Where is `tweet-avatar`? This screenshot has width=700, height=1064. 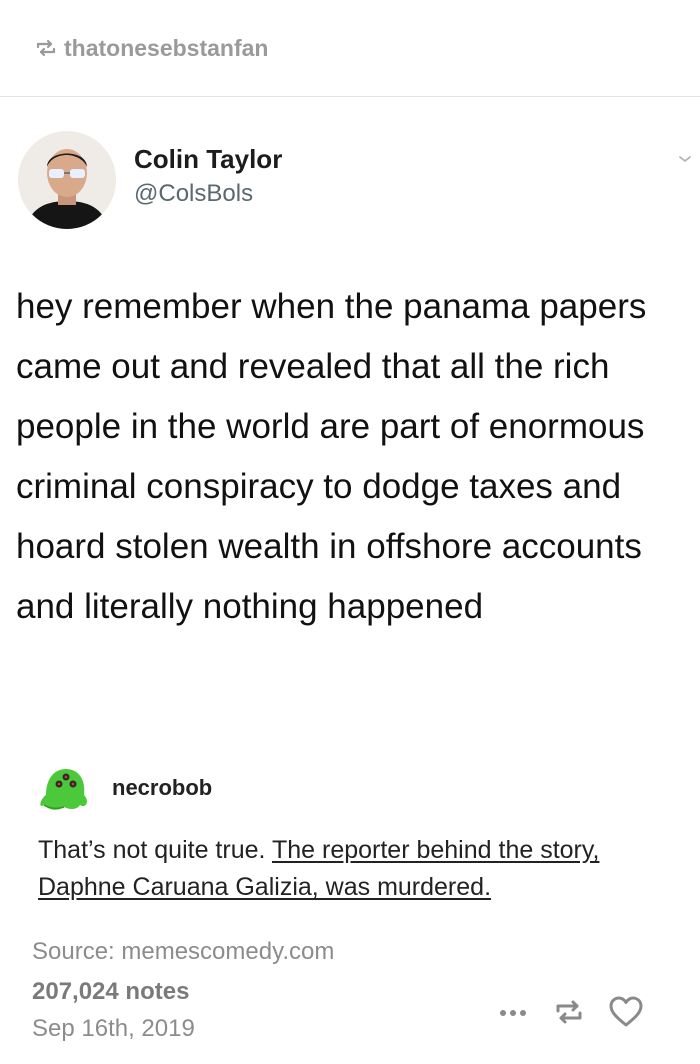 tweet-avatar is located at coordinates (67, 180).